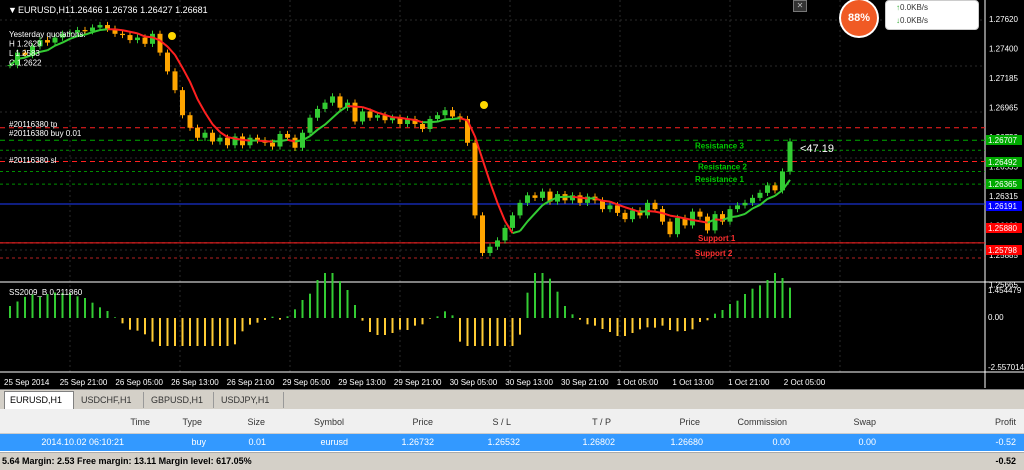 Image resolution: width=1024 pixels, height=470 pixels. I want to click on col-tp: T / P, so click(601, 422).